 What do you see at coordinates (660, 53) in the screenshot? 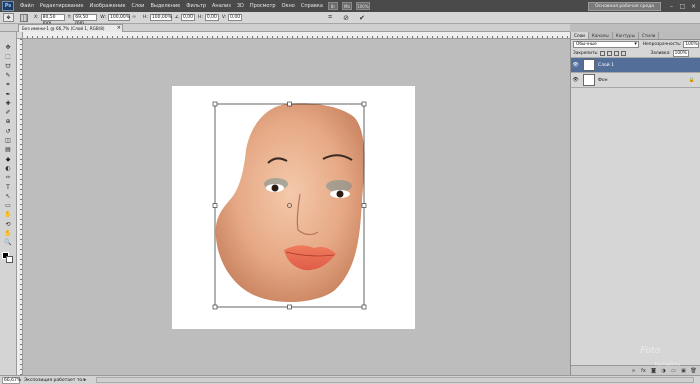
I see `fill-label: Заливка:` at bounding box center [660, 53].